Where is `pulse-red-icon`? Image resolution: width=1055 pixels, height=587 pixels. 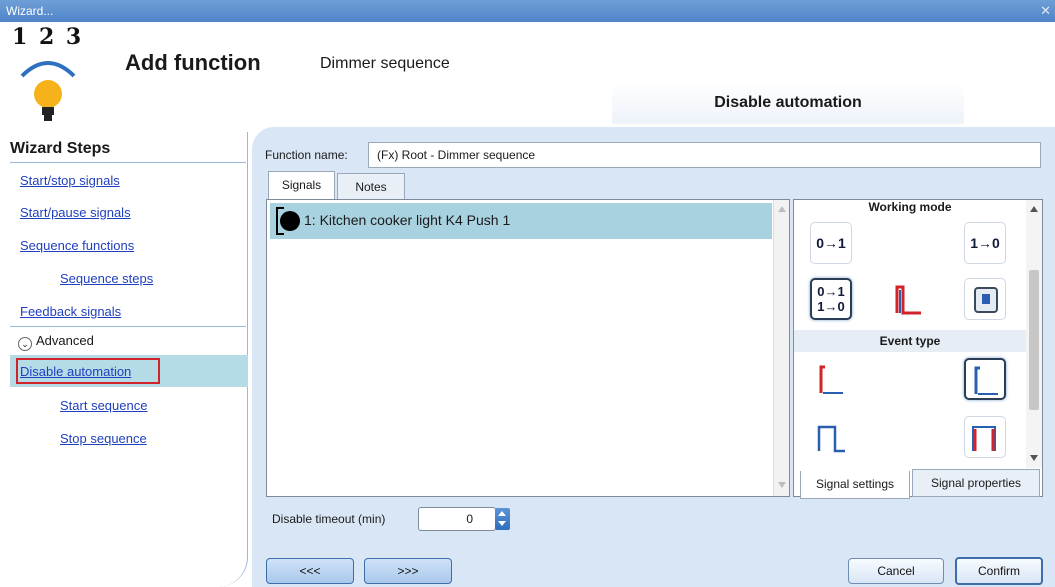
pulse-red-icon is located at coordinates (985, 437).